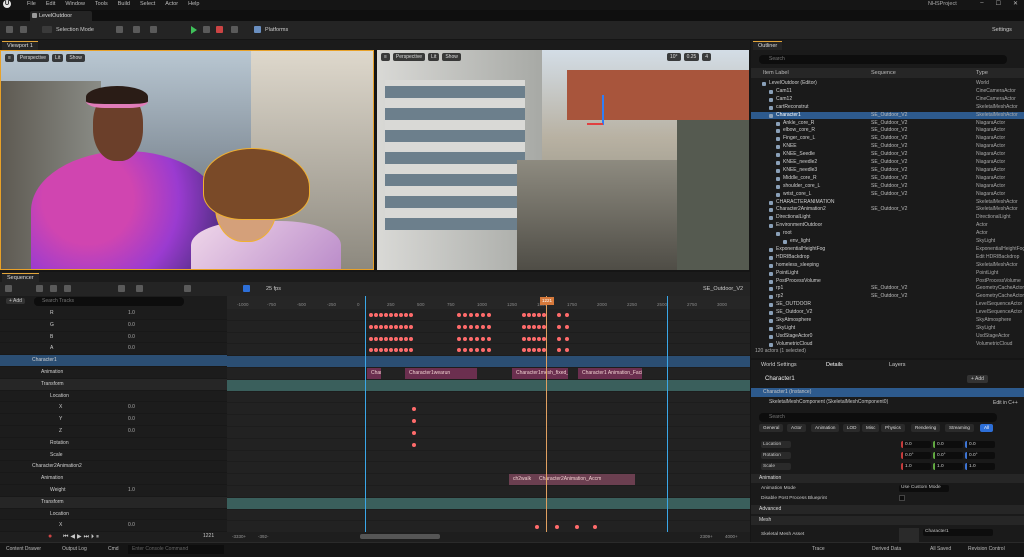 The image size is (1024, 557). Describe the element at coordinates (39, 288) in the screenshot. I see `sequencer-save-icon` at that location.